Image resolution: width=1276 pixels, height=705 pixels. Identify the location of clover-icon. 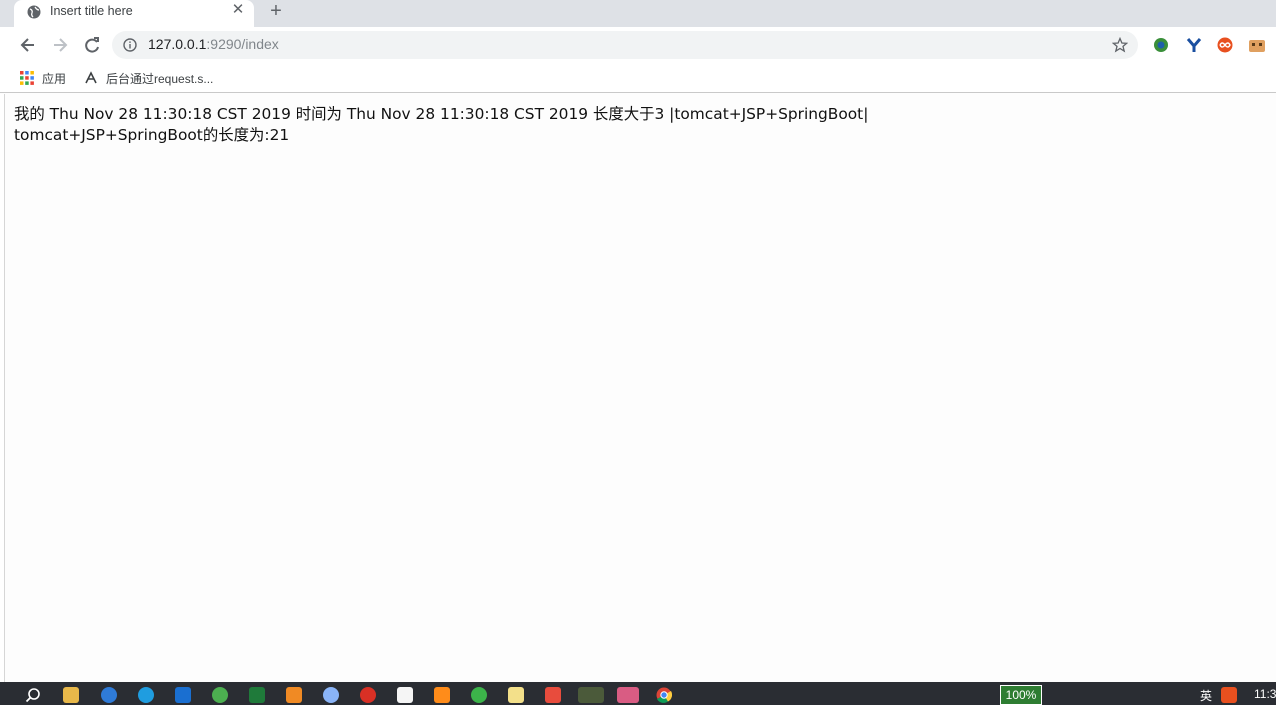
(220, 695).